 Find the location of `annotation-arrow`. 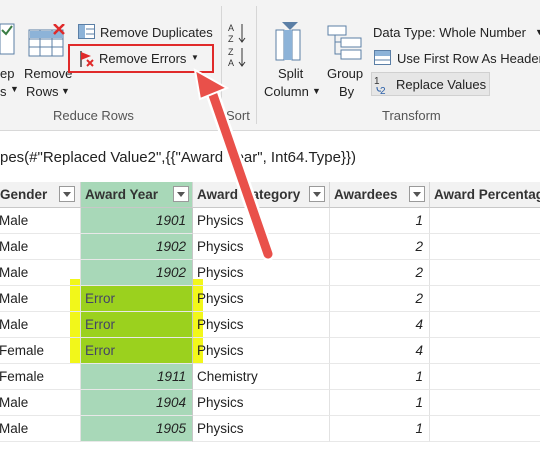

annotation-arrow is located at coordinates (234, 164).